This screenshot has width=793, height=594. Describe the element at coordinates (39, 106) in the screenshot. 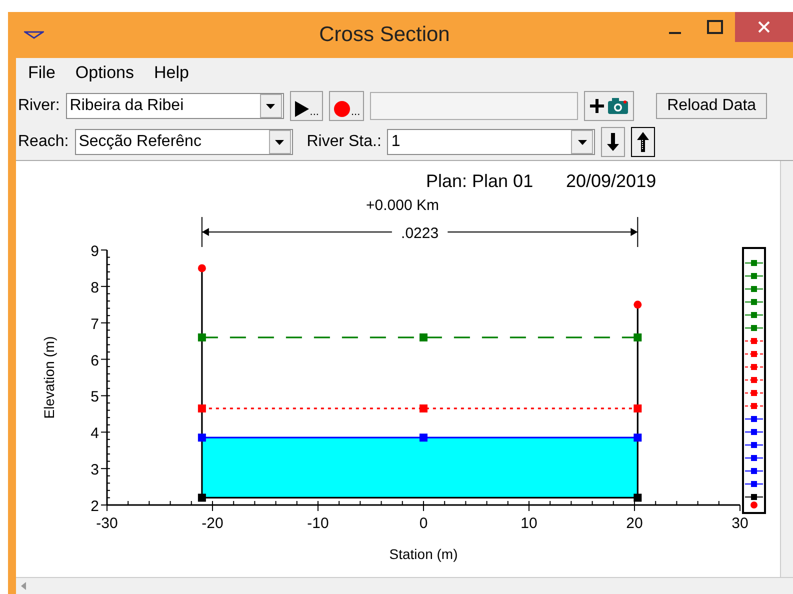

I see `river-label: River:` at that location.